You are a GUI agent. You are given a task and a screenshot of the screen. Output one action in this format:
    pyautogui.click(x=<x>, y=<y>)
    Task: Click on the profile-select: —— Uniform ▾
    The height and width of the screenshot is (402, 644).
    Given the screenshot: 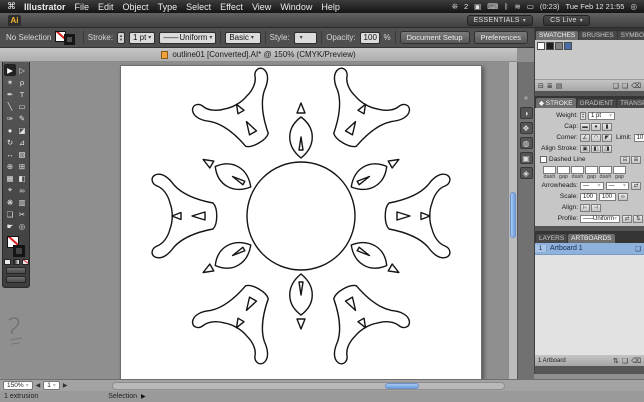 What is the action you would take?
    pyautogui.click(x=600, y=218)
    